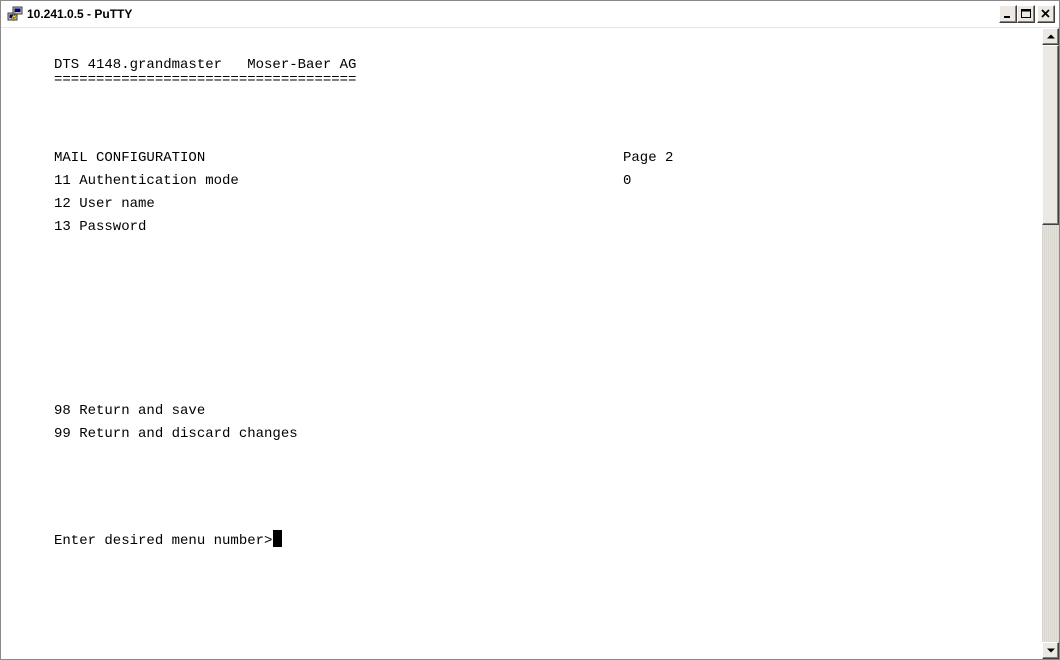 The width and height of the screenshot is (1060, 660). I want to click on scroll-down-button, so click(1050, 650).